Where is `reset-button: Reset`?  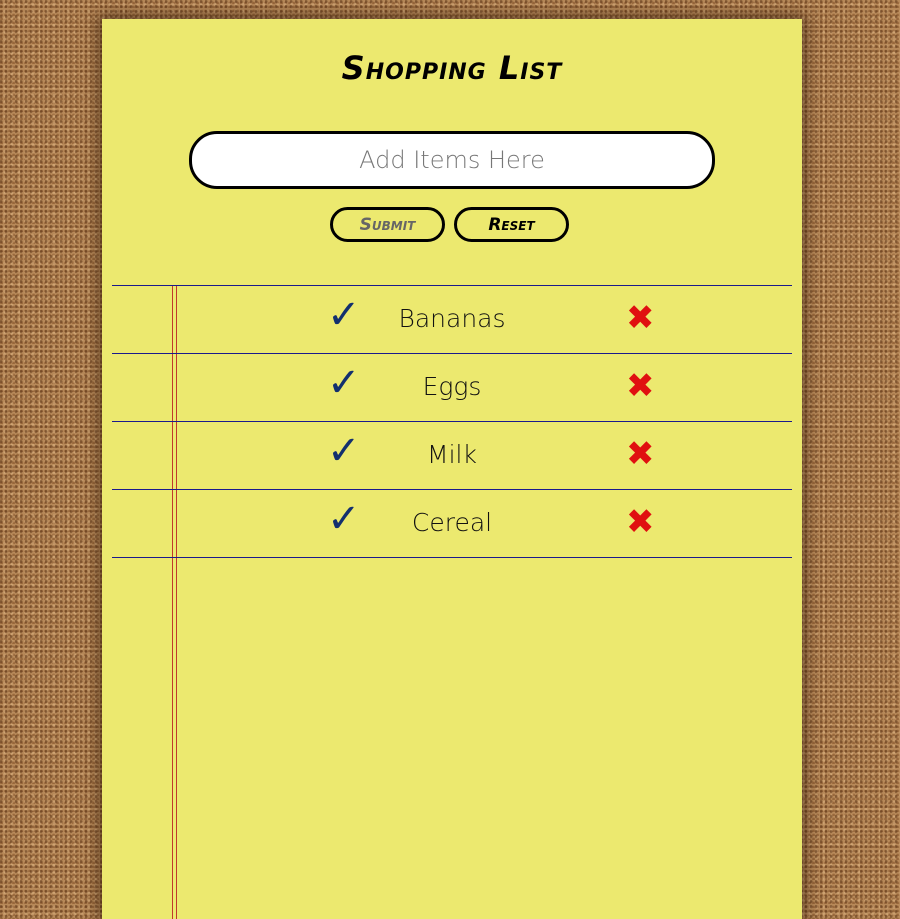 reset-button: Reset is located at coordinates (511, 224).